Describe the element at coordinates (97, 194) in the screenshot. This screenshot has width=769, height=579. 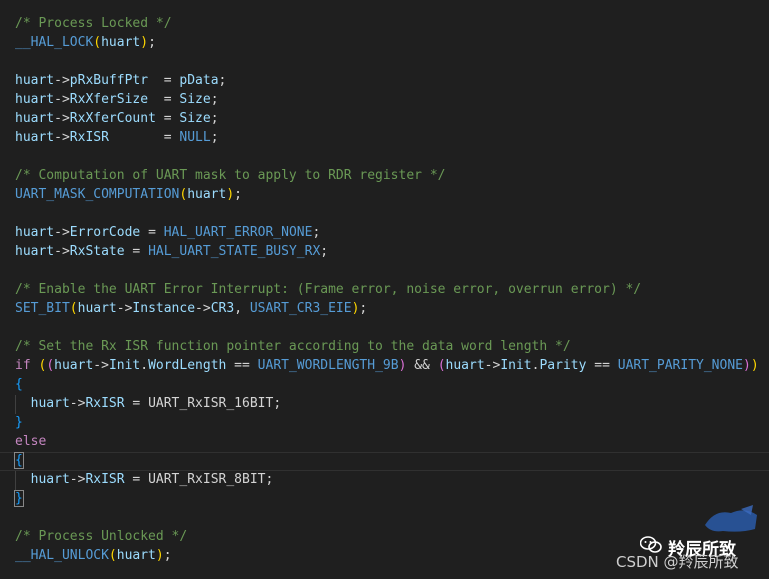
I see `macro-name: UART_MASK_COMPUTATION` at that location.